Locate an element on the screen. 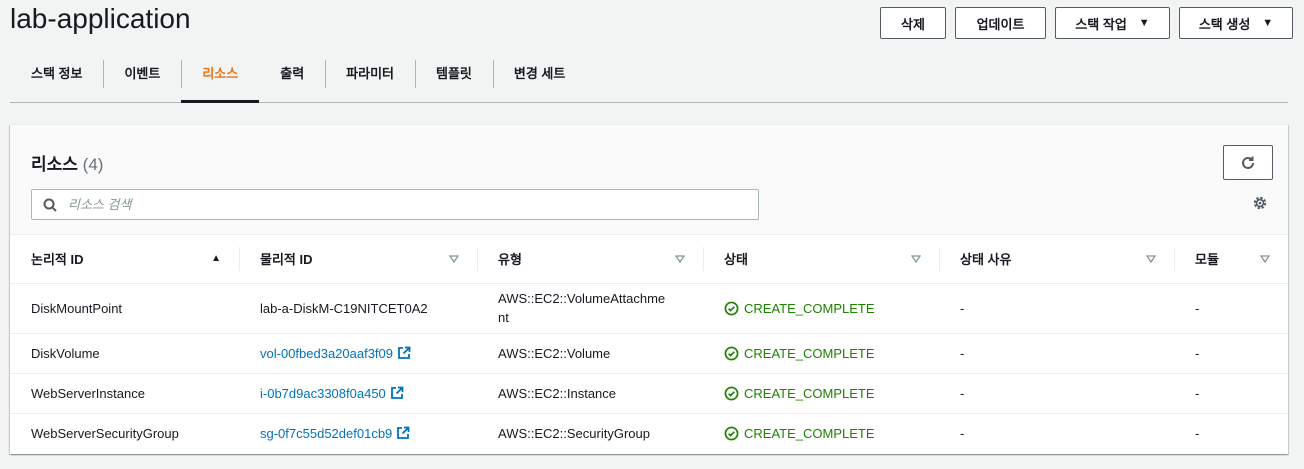  type-cell: AWS::EC2::VolumeAttachme nt is located at coordinates (590, 308).